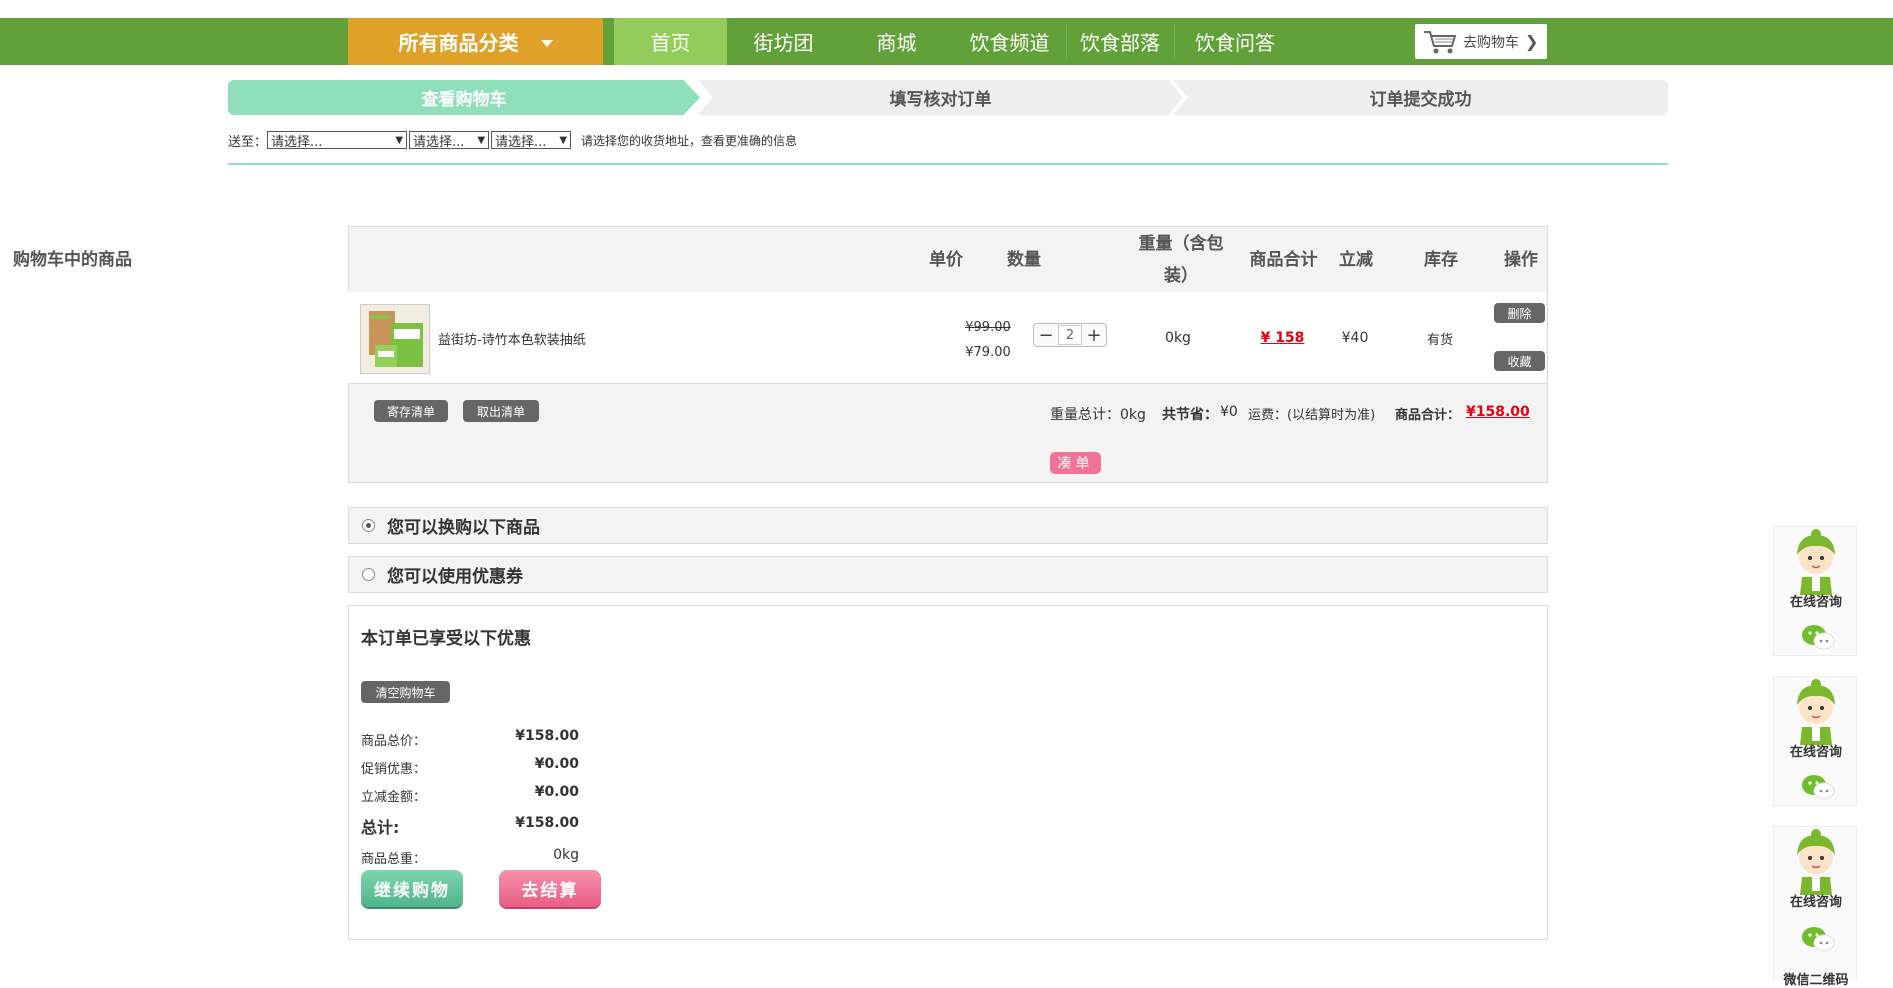 The width and height of the screenshot is (1893, 988). I want to click on saved-label: 共节省：, so click(1190, 415).